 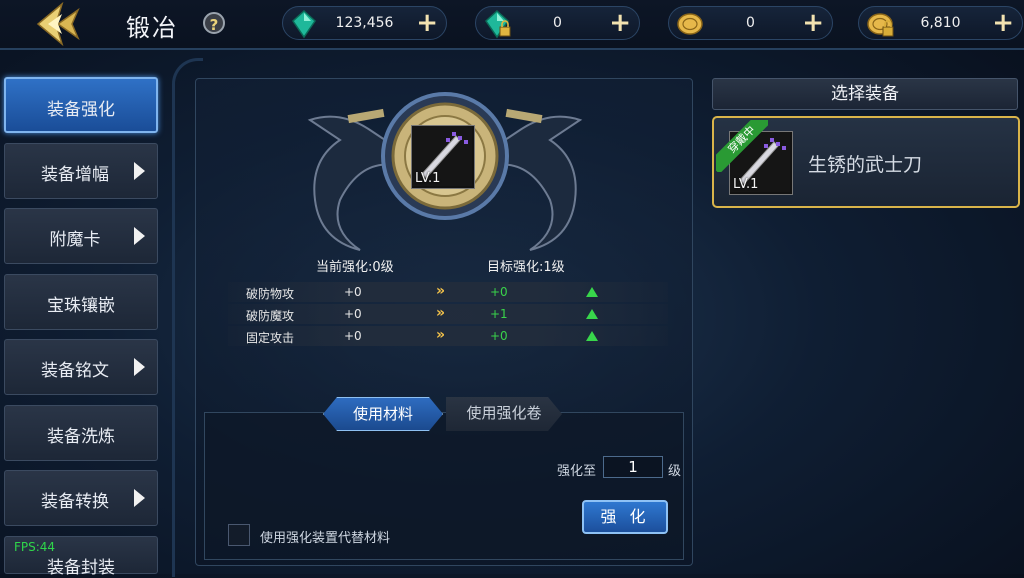 I want to click on stat-new-value: +1, so click(x=499, y=314).